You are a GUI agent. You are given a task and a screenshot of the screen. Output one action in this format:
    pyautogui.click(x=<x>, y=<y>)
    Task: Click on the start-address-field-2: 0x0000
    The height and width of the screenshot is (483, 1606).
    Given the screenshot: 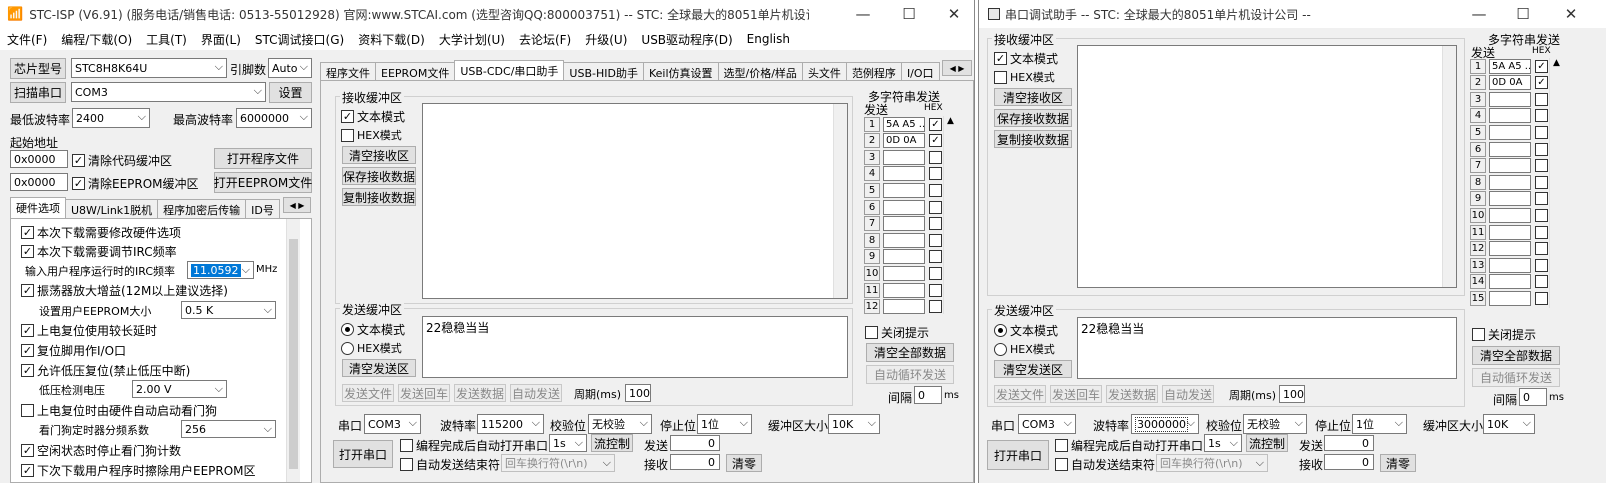 What is the action you would take?
    pyautogui.click(x=39, y=182)
    